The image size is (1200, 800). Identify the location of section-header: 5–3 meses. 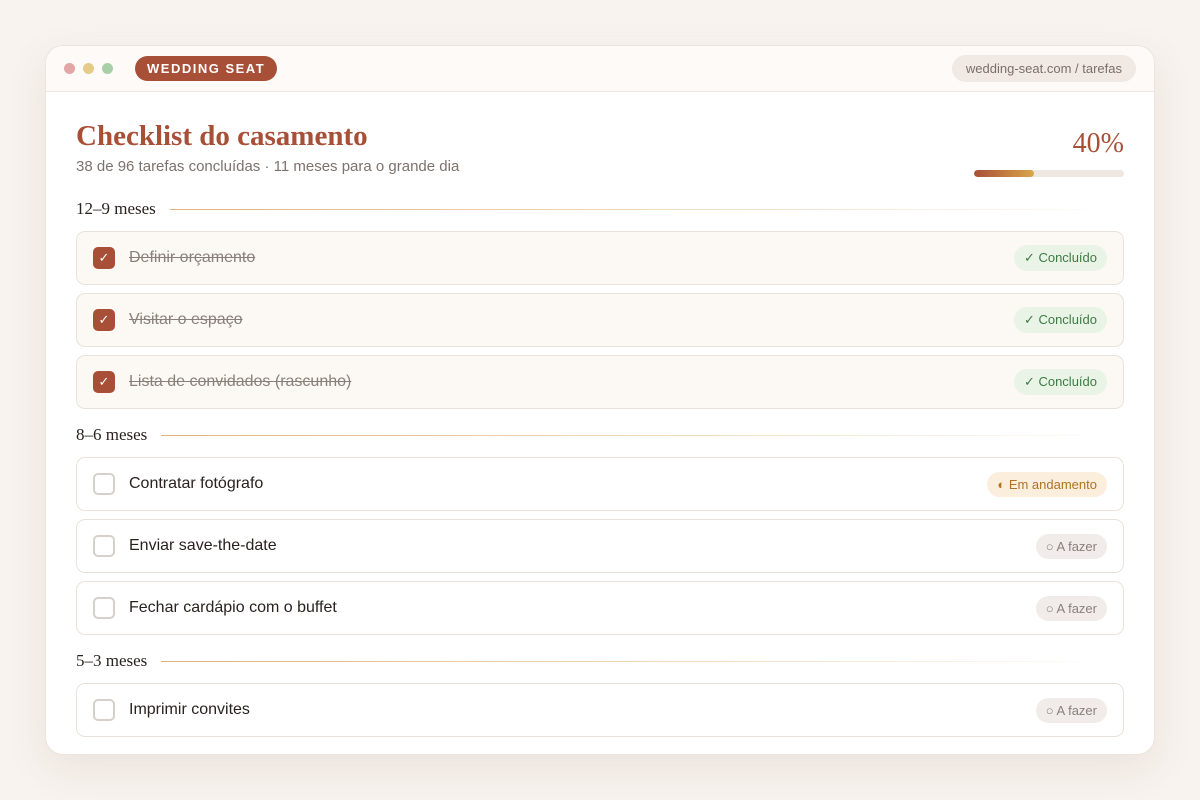
(600, 661).